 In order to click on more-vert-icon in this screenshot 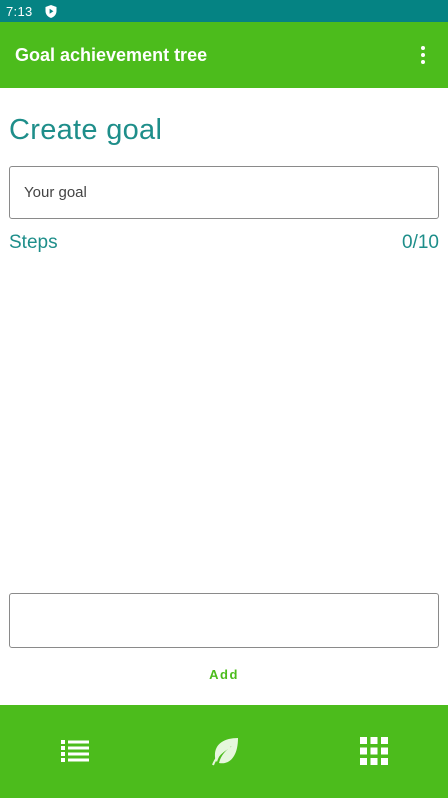, I will do `click(423, 55)`.